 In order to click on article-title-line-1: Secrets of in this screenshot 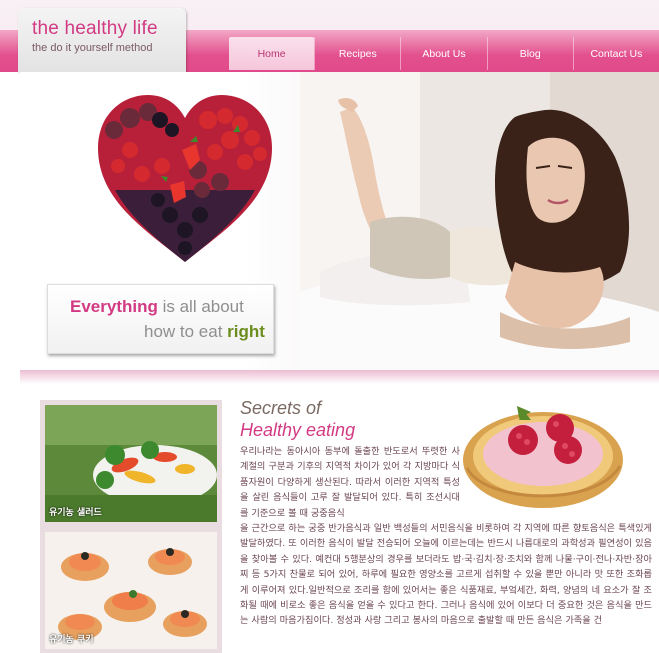, I will do `click(281, 408)`.